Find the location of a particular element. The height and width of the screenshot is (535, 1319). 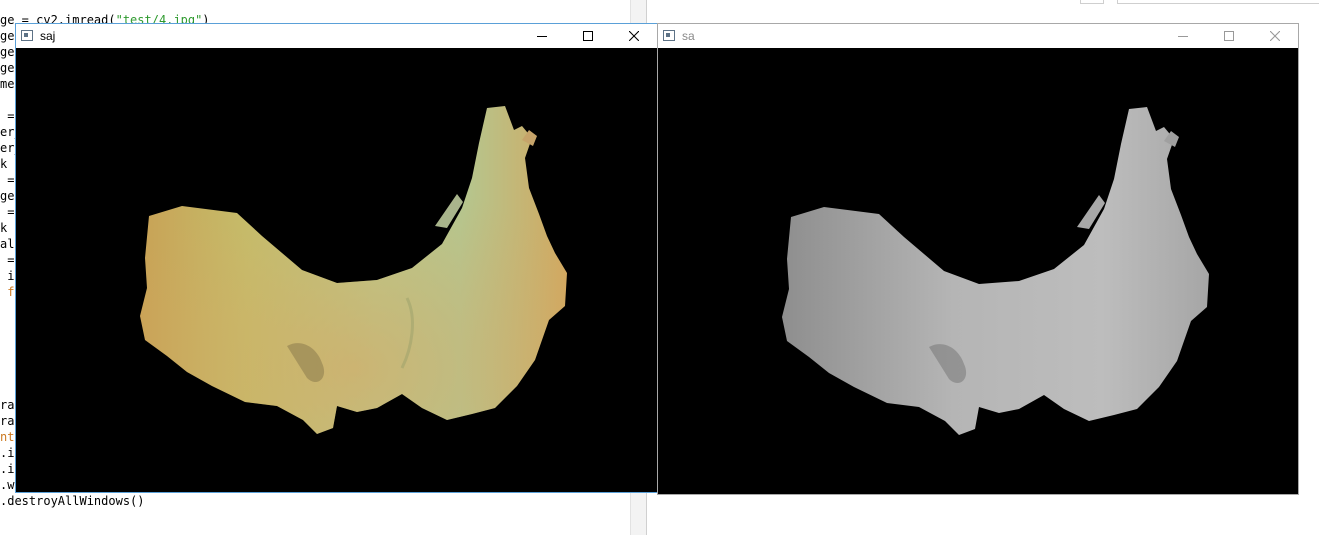

window-title: saj is located at coordinates (48, 36).